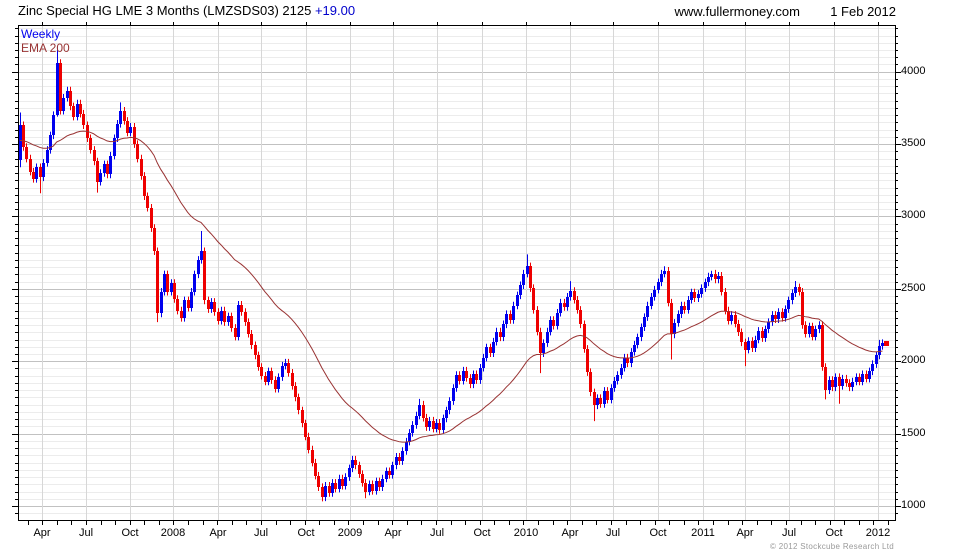 The height and width of the screenshot is (560, 980). I want to click on price-change-label: +19.00, so click(335, 10).